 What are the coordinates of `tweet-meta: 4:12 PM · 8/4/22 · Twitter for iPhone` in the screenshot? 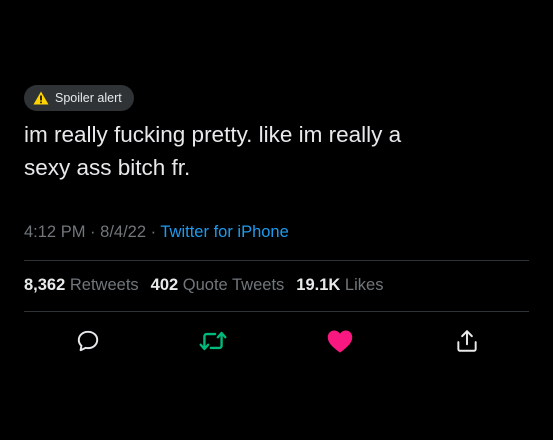 It's located at (156, 232).